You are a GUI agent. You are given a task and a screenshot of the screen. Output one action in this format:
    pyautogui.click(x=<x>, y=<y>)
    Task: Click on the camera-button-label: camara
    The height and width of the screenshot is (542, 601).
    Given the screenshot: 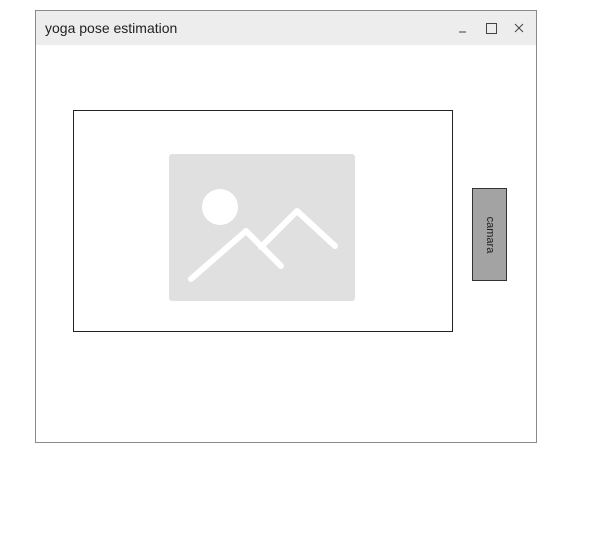 What is the action you would take?
    pyautogui.click(x=489, y=234)
    